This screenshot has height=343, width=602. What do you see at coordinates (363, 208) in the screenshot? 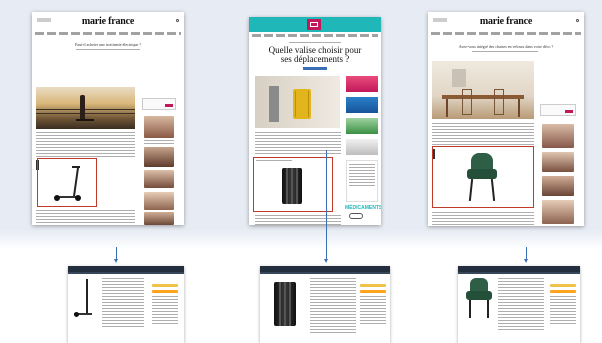
I see `medicaments-label: MÉDICAMENTS` at bounding box center [363, 208].